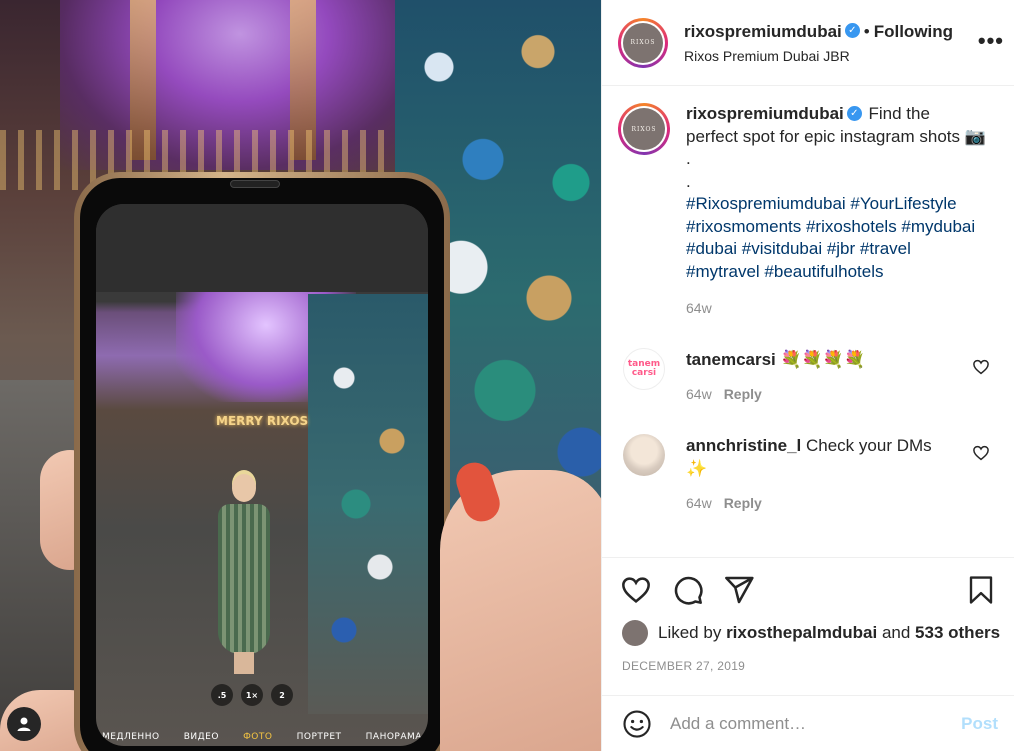 This screenshot has width=1014, height=751. I want to click on post-date: DECEMBER 27, 2019, so click(683, 666).